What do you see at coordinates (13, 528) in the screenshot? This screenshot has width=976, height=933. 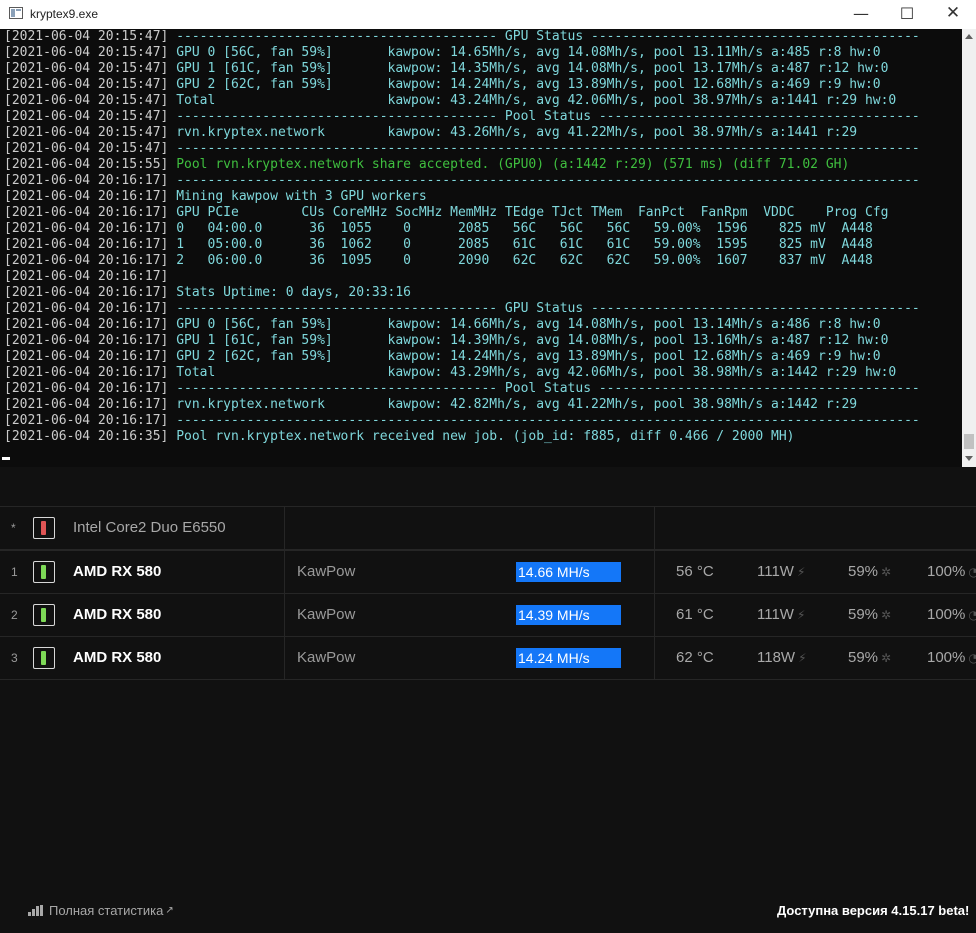 I see `device-index: *` at bounding box center [13, 528].